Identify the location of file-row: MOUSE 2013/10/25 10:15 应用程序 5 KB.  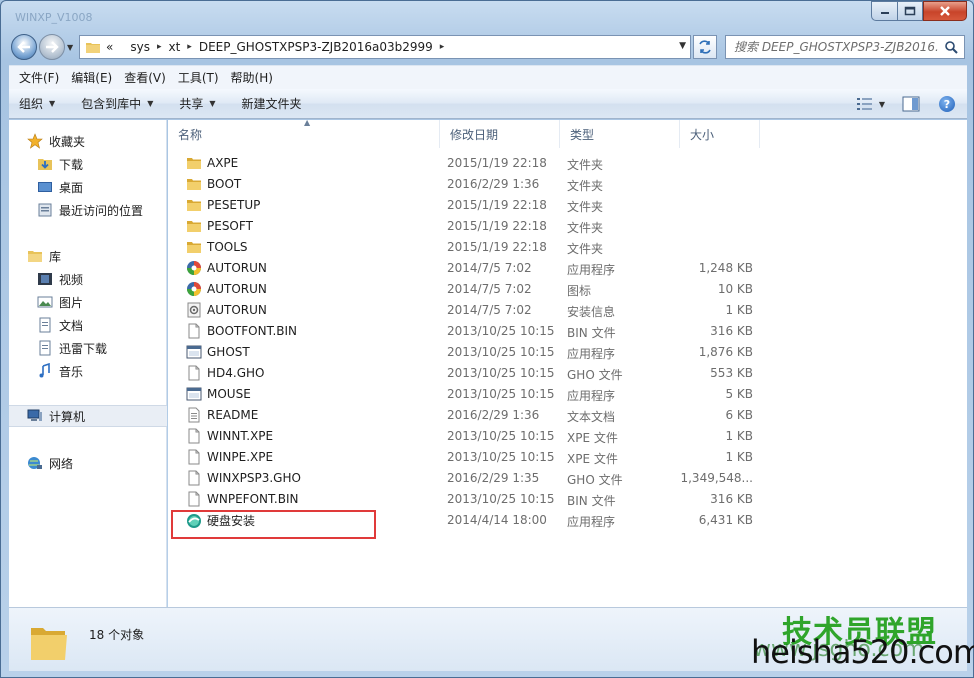
(567, 394).